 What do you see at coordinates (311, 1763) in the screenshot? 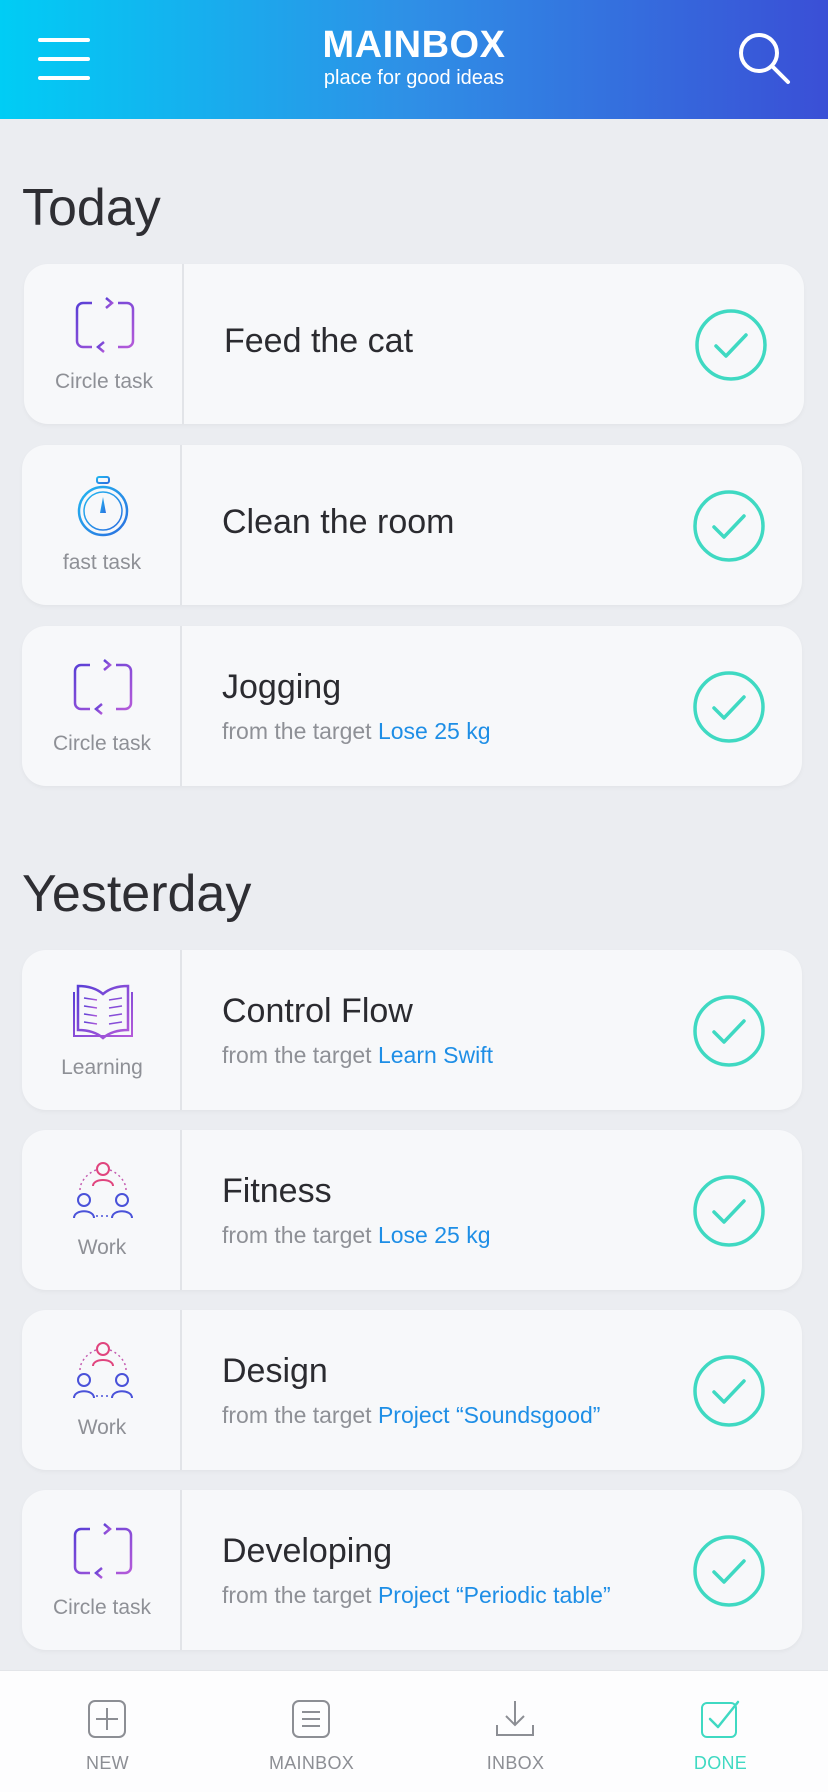
I see `tab-label: MAINBOX` at bounding box center [311, 1763].